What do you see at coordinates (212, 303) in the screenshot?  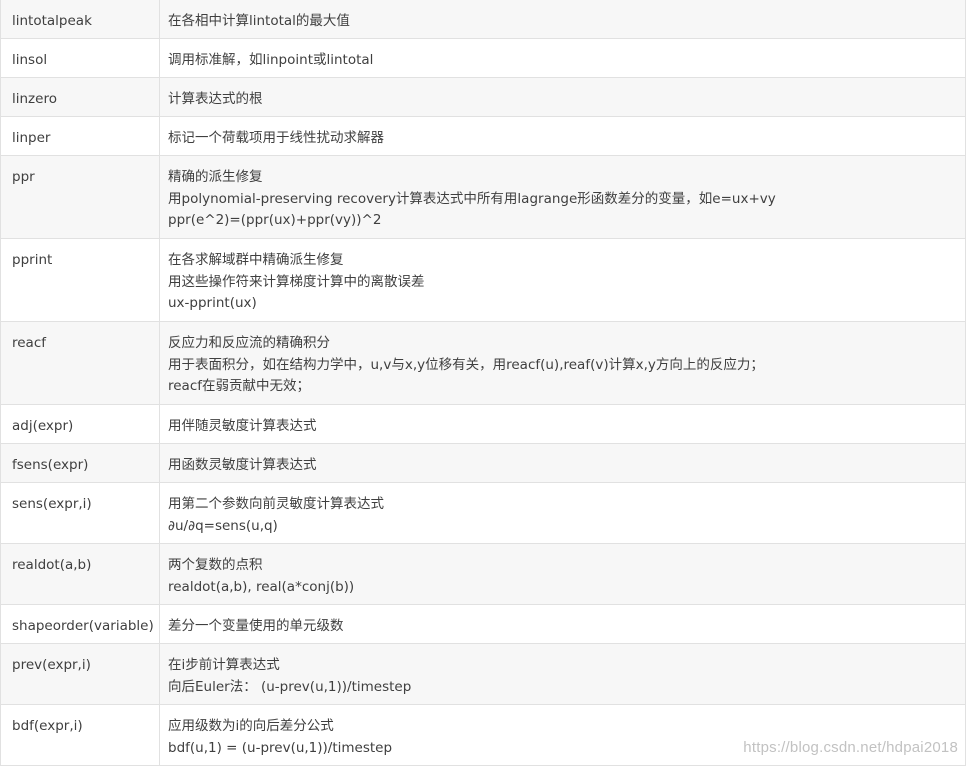 I see `description-line: ux-pprint(ux)` at bounding box center [212, 303].